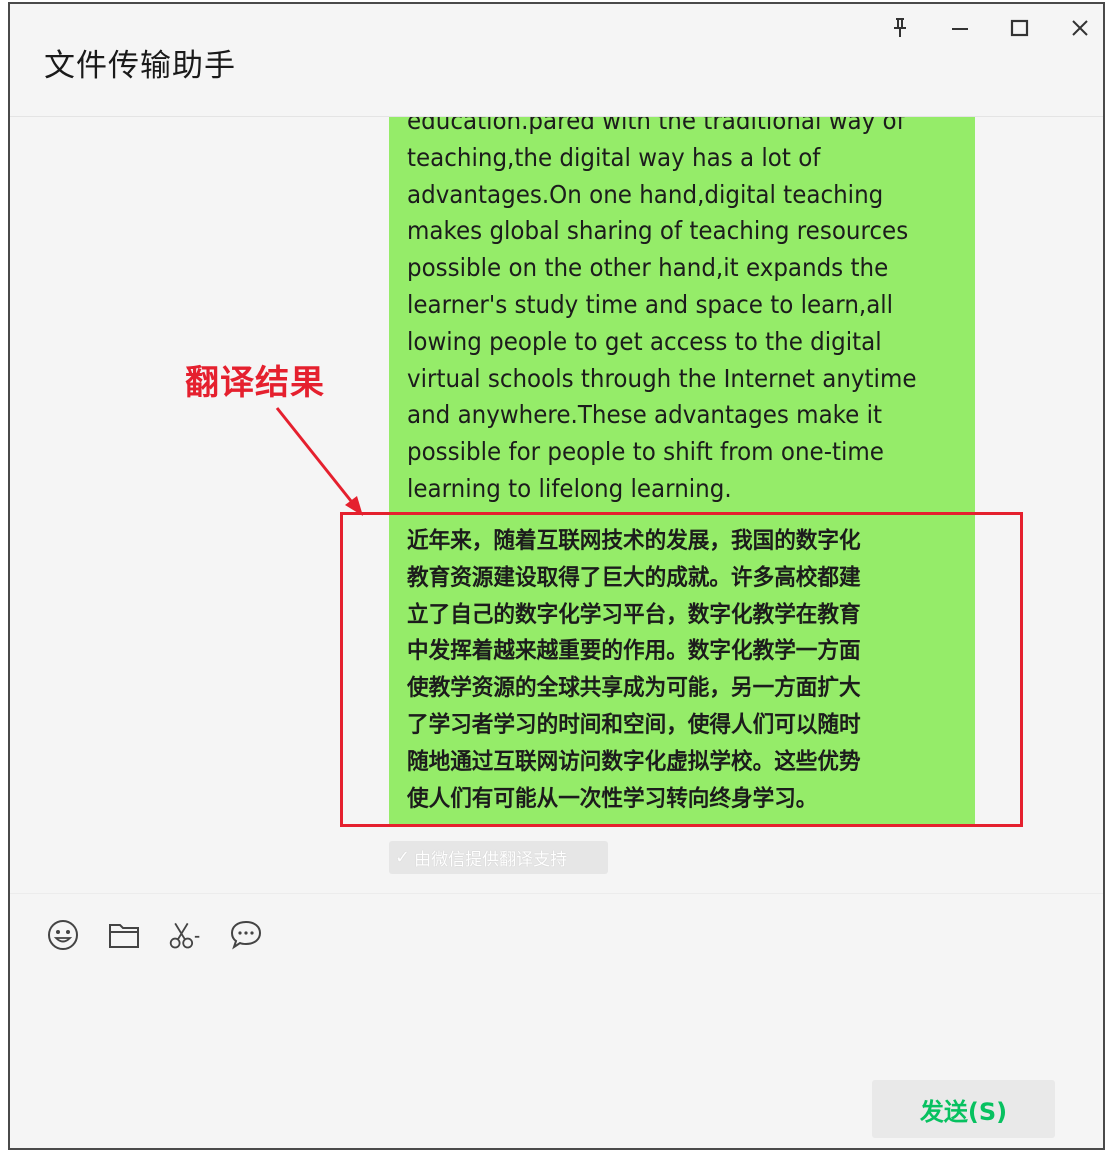 The width and height of the screenshot is (1106, 1152). I want to click on emoji-icon, so click(63, 935).